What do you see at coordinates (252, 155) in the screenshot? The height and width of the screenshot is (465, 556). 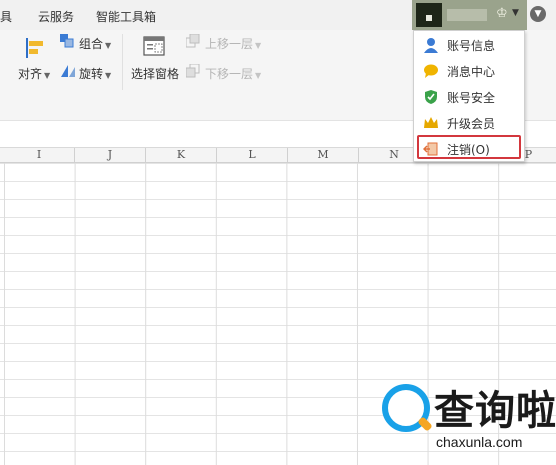 I see `column-header: L` at bounding box center [252, 155].